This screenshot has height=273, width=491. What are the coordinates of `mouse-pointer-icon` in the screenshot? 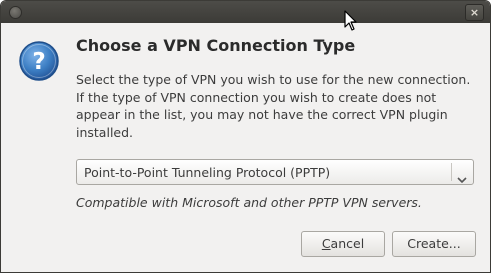 It's located at (351, 23).